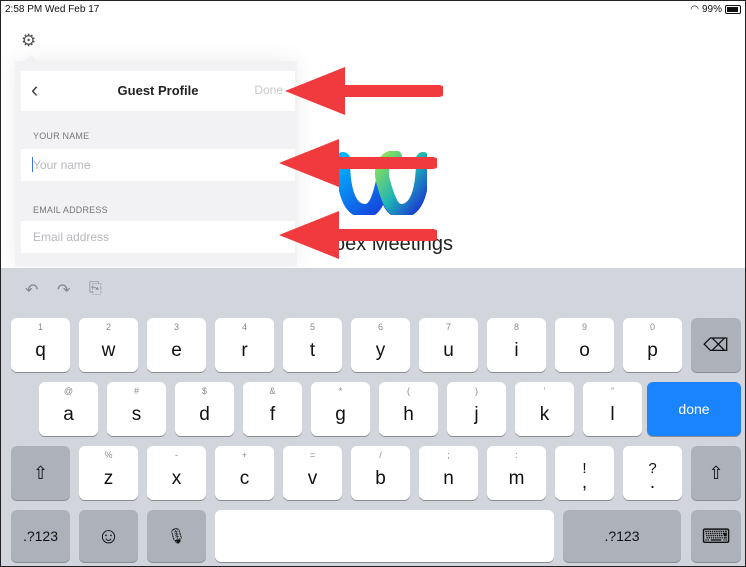 This screenshot has width=746, height=567. I want to click on status-time-date: 2:58 PM Wed Feb 17, so click(52, 9).